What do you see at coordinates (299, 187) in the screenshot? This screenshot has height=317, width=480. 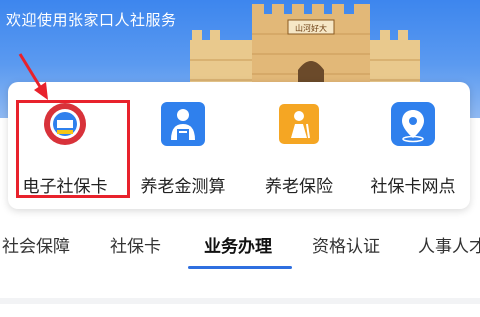 I see `service-label: 养老保险` at bounding box center [299, 187].